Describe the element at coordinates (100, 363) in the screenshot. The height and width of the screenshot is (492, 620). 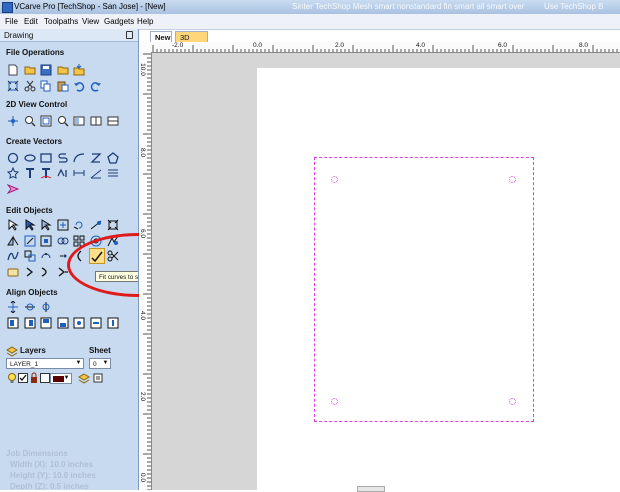
I see `sheet-select: 0 ▼` at that location.